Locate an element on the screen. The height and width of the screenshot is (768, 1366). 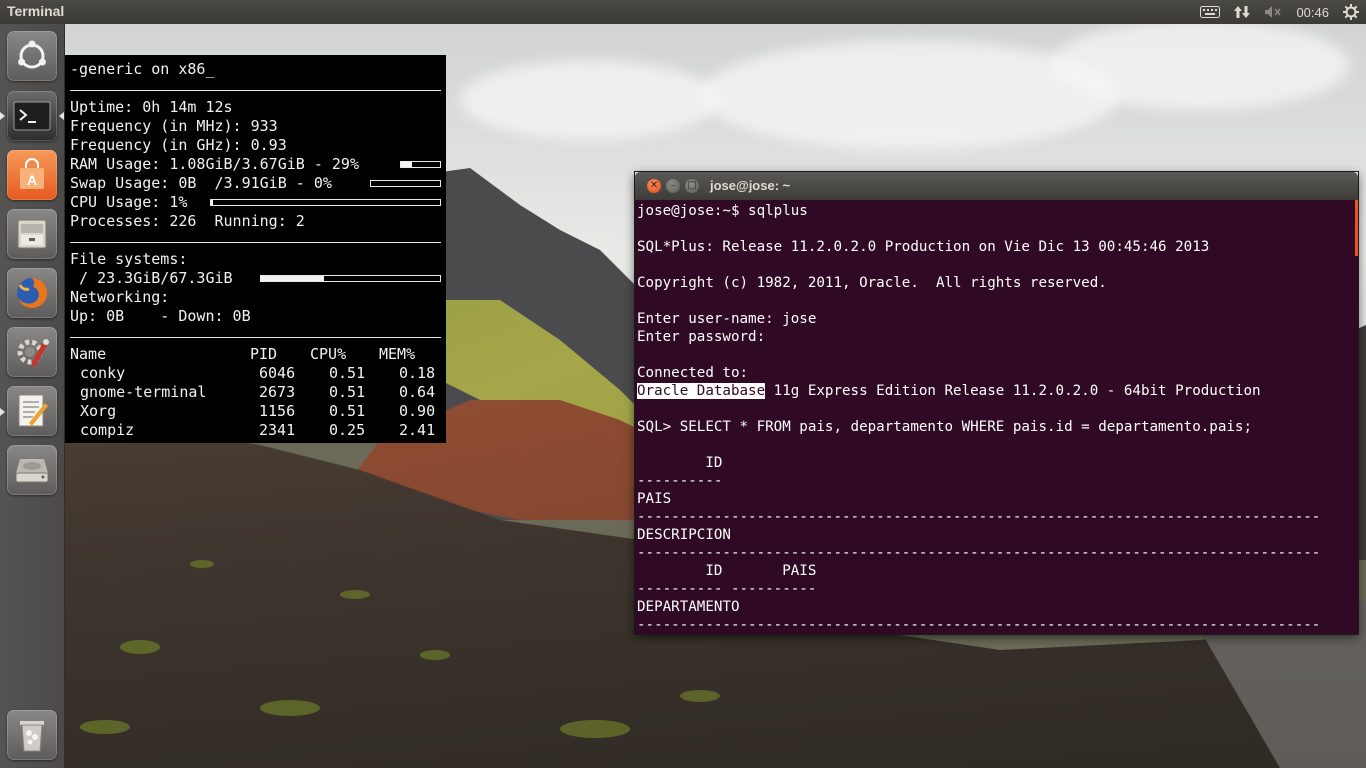
uptime-row: Uptime: 0h 14m 12s is located at coordinates (151, 107).